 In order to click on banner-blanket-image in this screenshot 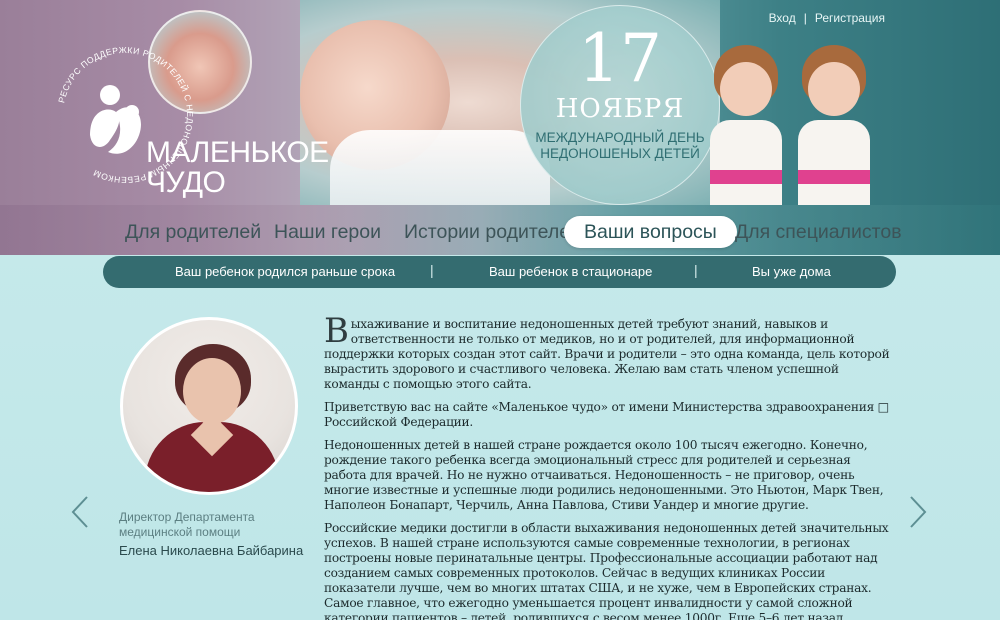, I will do `click(440, 167)`.